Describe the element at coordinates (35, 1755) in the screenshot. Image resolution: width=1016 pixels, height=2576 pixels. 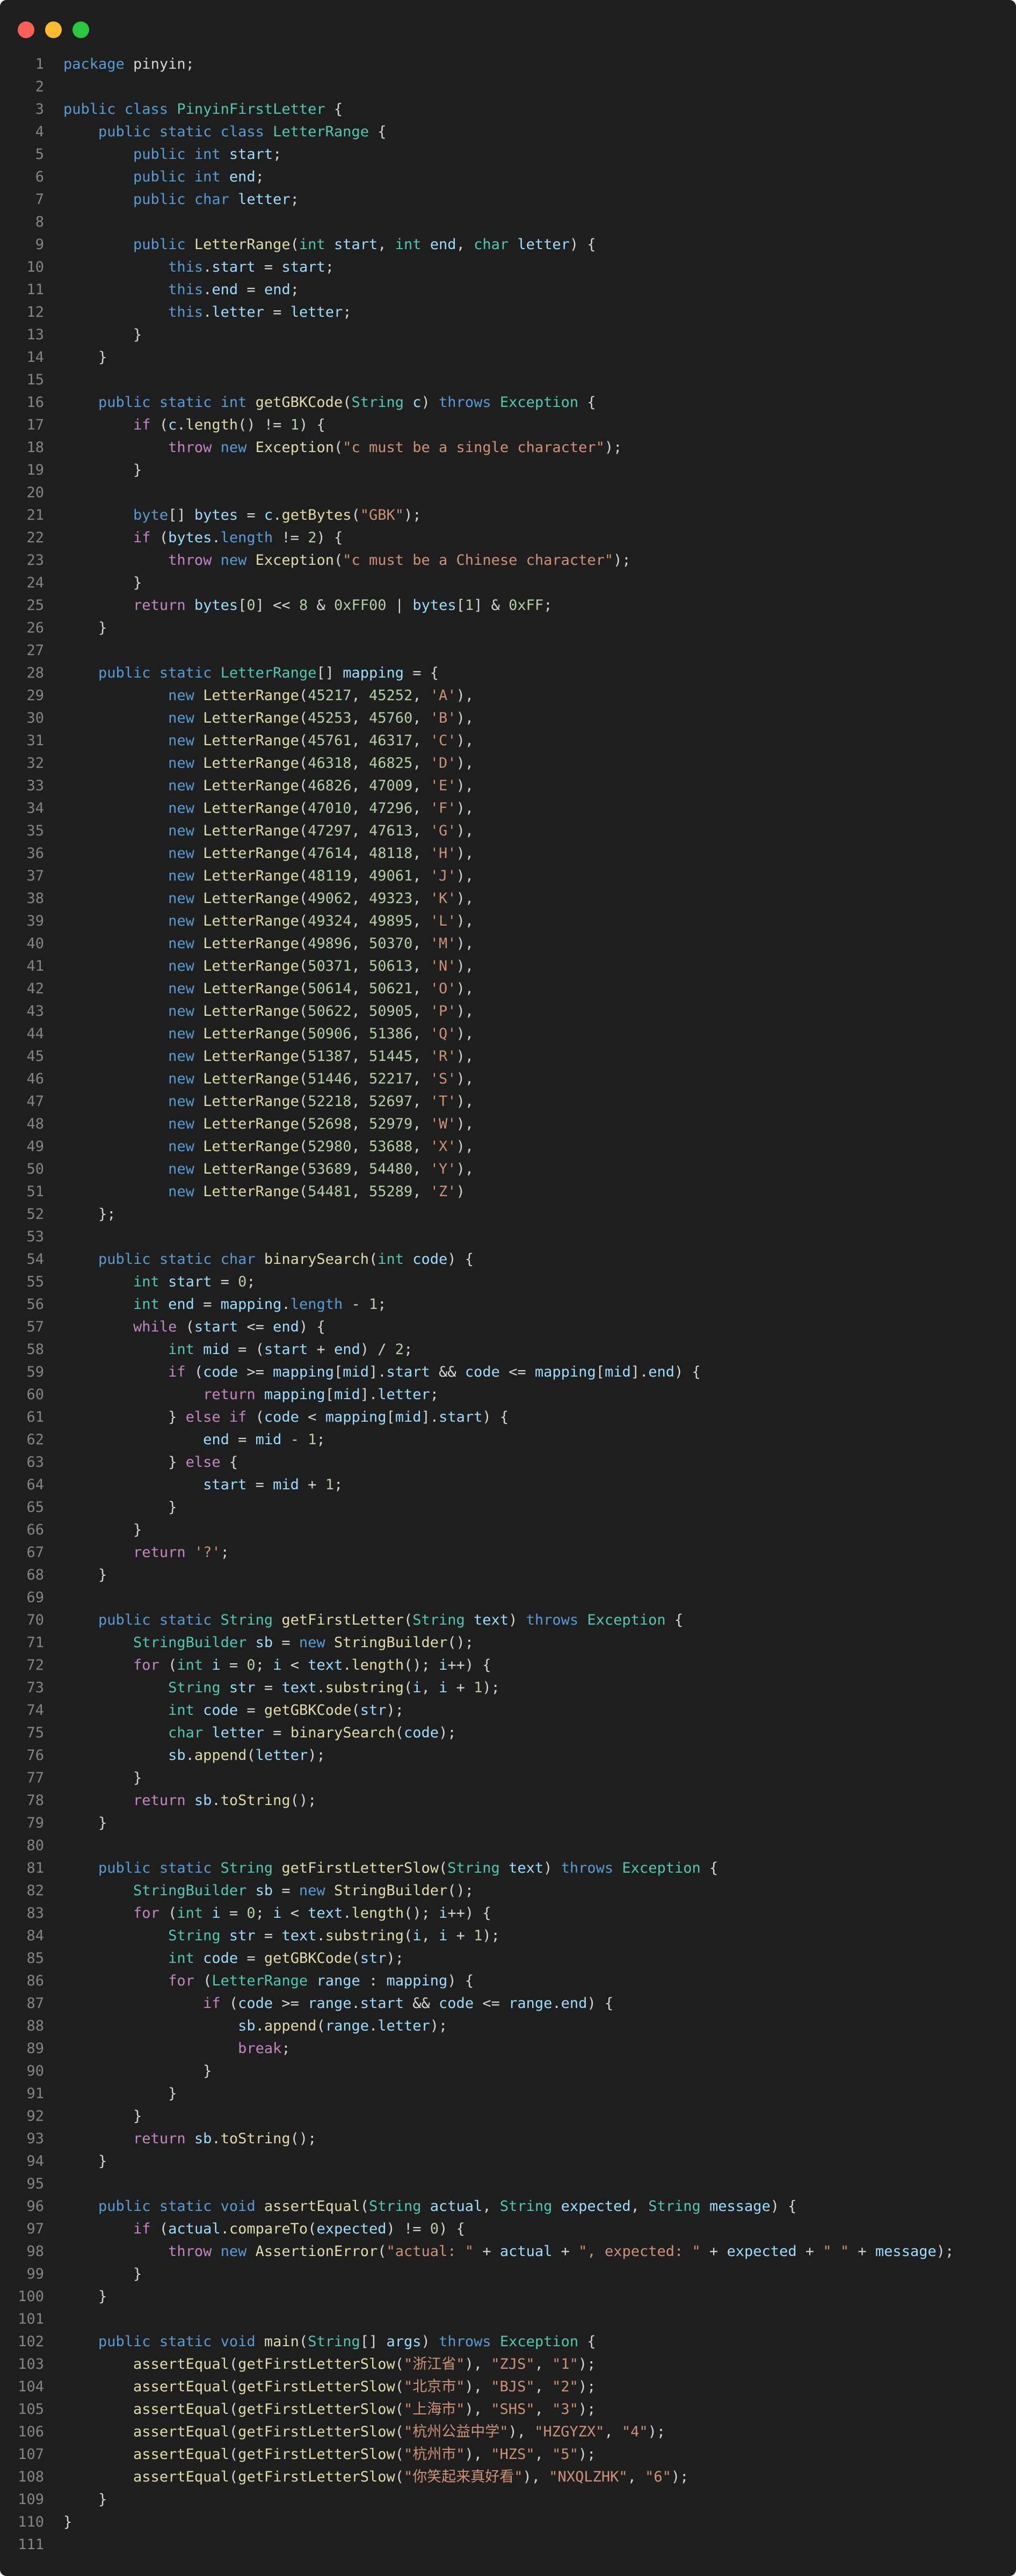
I see `line-number: 76` at that location.